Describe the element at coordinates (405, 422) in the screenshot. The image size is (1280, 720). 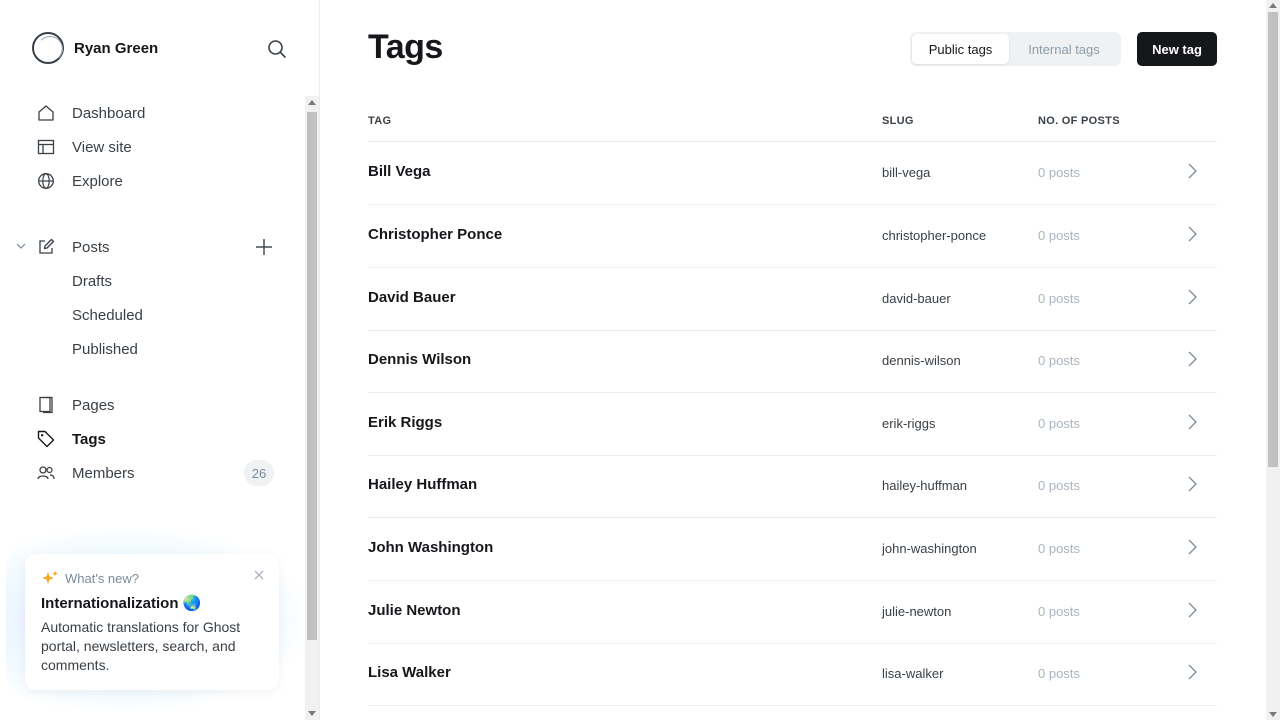
I see `tag-name: Erik Riggs` at that location.